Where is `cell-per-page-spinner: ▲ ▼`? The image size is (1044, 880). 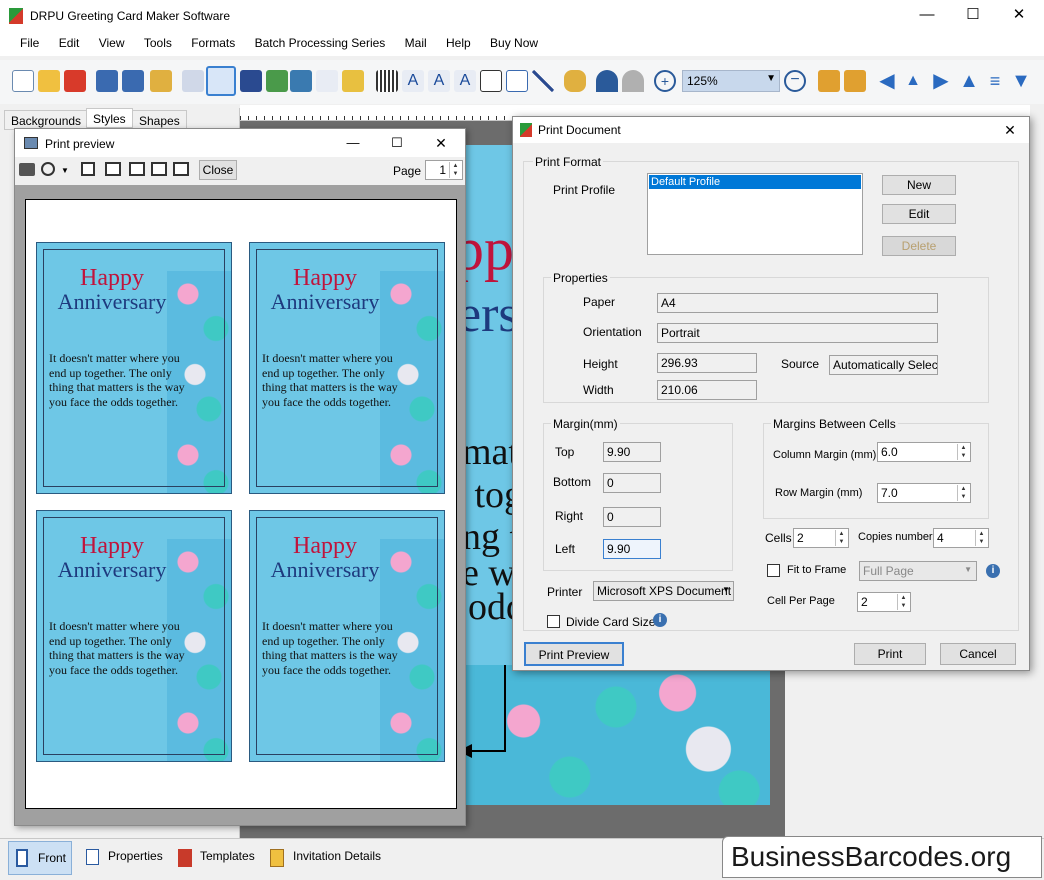 cell-per-page-spinner: ▲ ▼ is located at coordinates (903, 602).